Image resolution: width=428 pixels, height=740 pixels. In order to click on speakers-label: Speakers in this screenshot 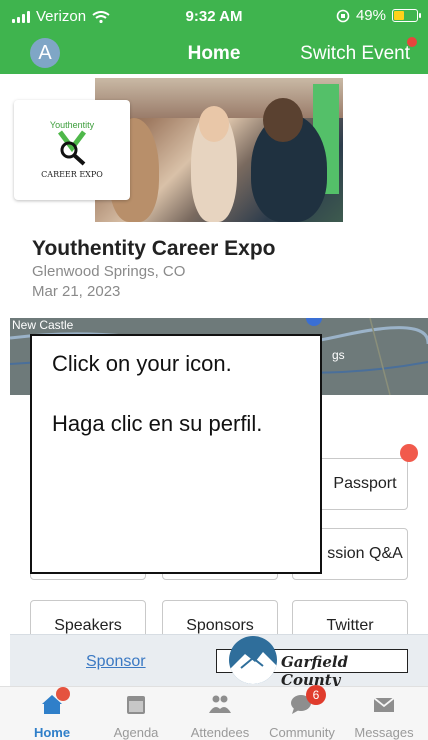, I will do `click(88, 625)`.